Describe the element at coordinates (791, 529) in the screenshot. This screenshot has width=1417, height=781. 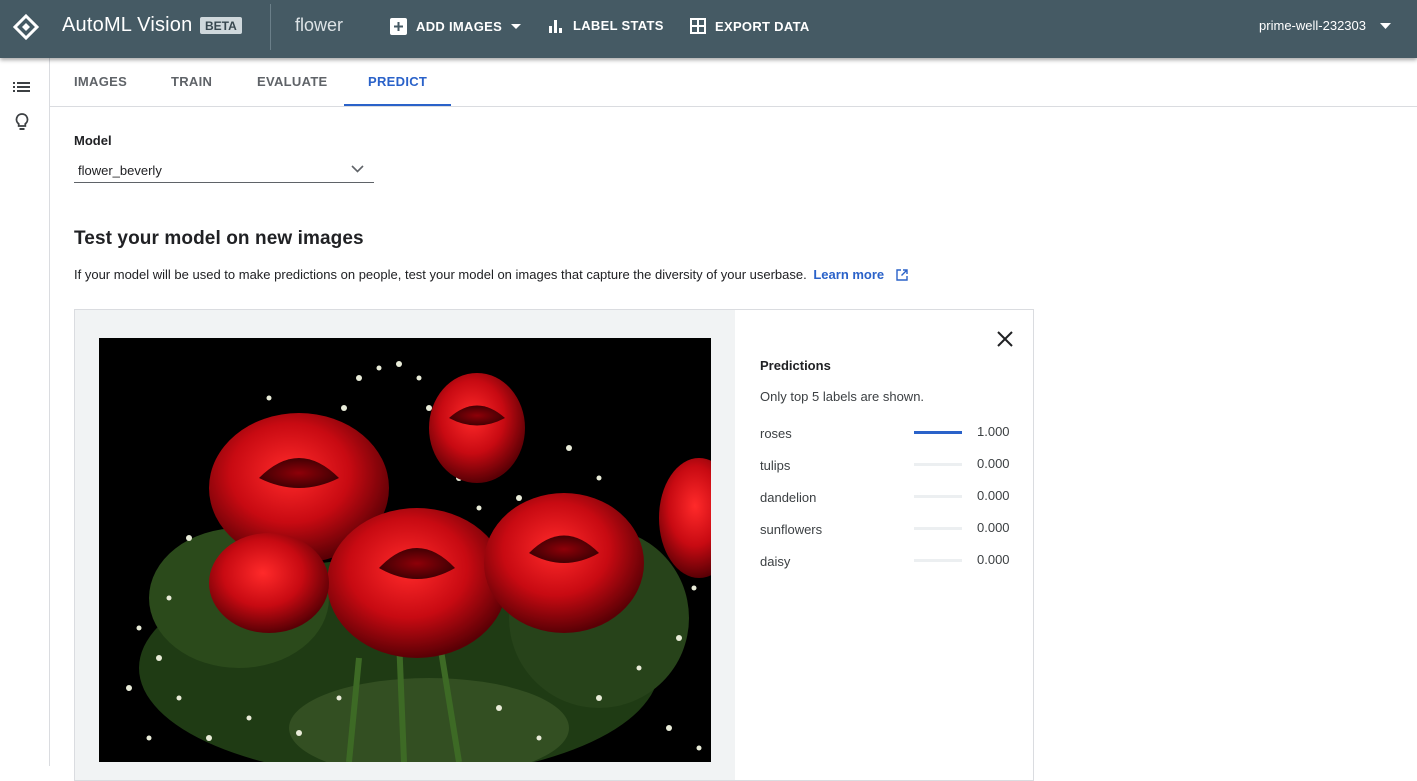
I see `prediction-label: sunflowers` at that location.